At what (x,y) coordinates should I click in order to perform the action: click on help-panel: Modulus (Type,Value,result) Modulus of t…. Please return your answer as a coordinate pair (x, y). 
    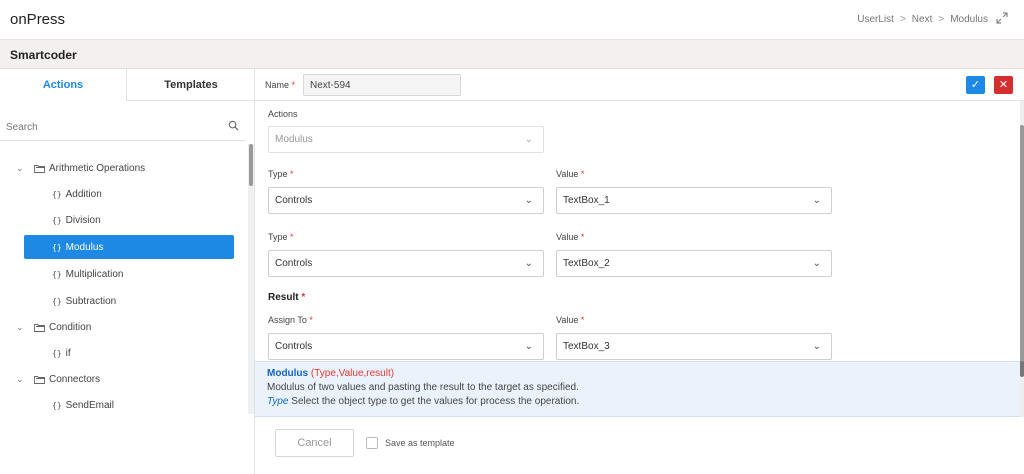
    Looking at the image, I should click on (637, 389).